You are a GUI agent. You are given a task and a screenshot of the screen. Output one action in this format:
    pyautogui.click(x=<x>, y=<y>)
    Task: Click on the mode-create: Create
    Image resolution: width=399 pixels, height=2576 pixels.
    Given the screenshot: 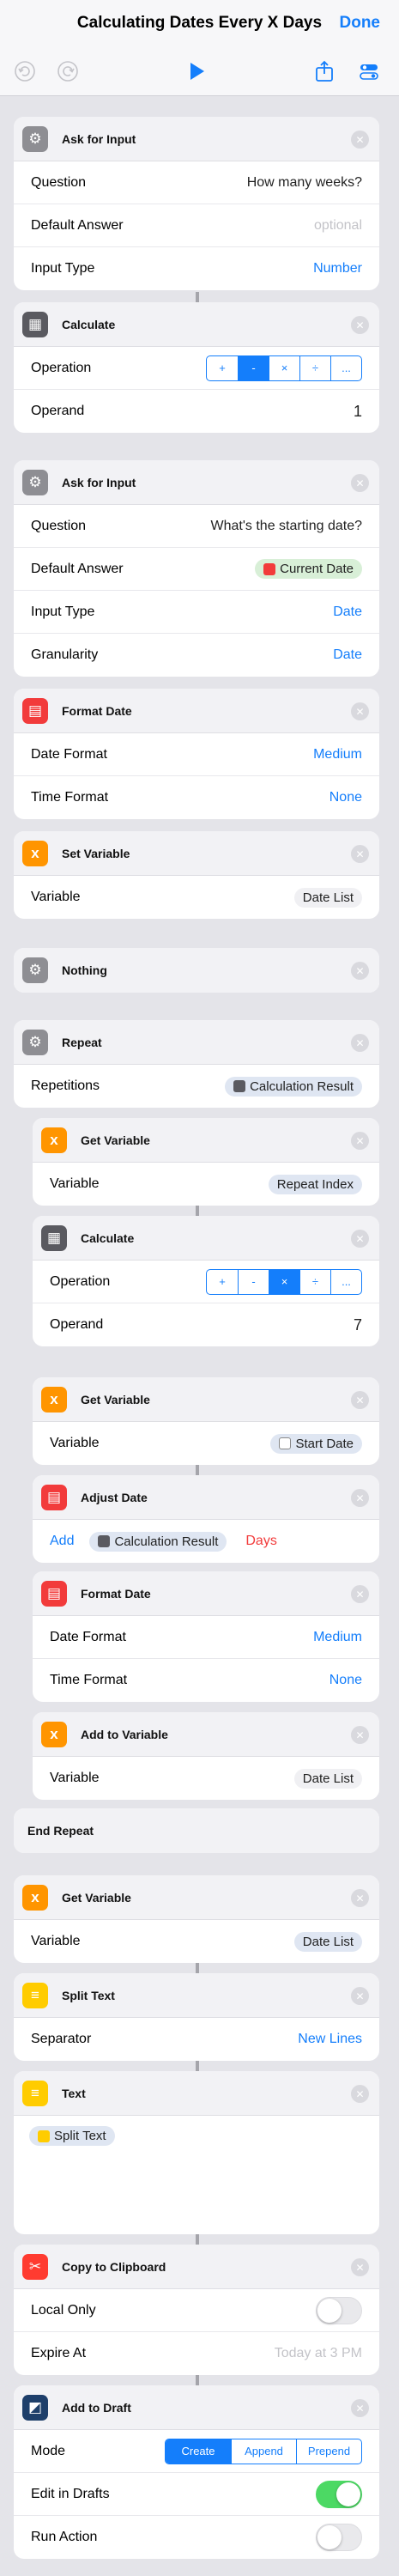 What is the action you would take?
    pyautogui.click(x=198, y=2451)
    